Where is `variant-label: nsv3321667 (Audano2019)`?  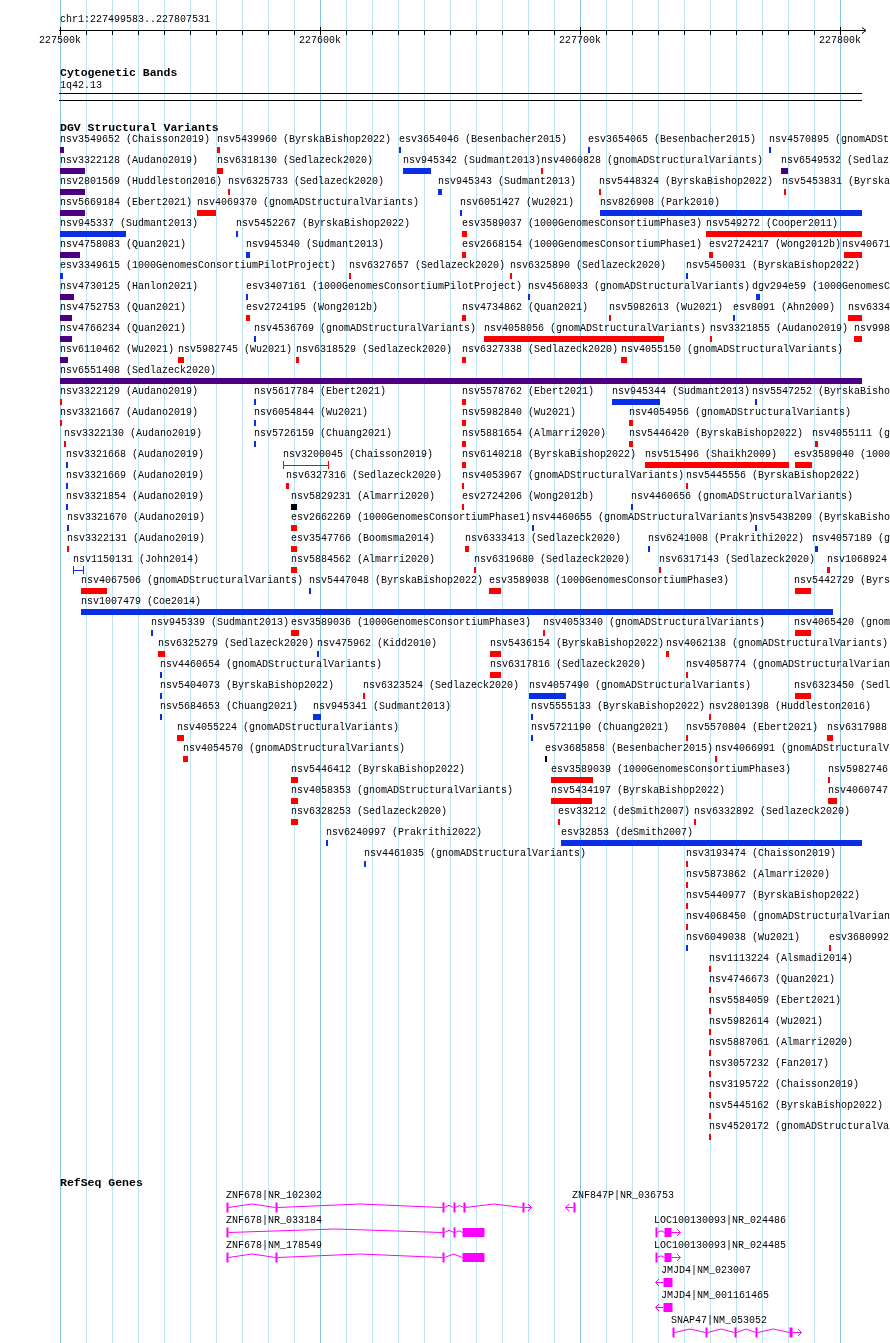 variant-label: nsv3321667 (Audano2019) is located at coordinates (129, 412).